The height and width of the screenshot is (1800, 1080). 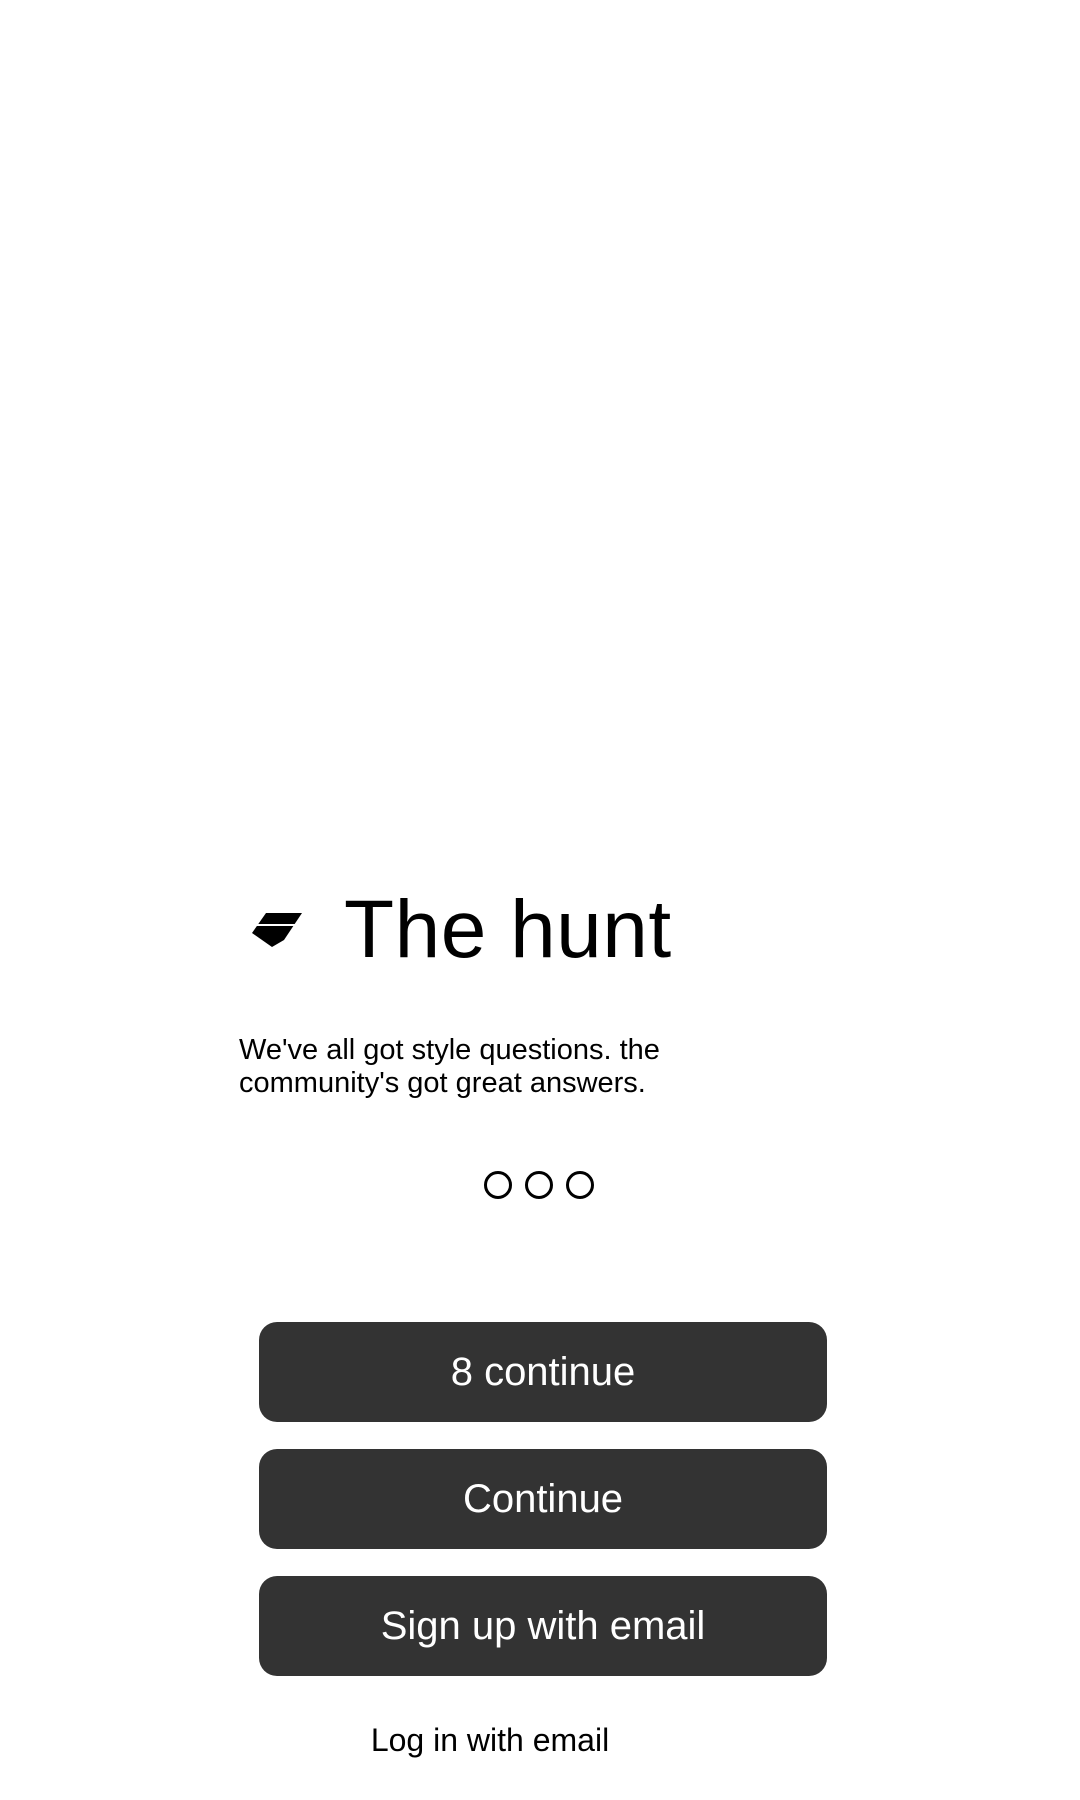 What do you see at coordinates (543, 1499) in the screenshot?
I see `continue-button: Continue` at bounding box center [543, 1499].